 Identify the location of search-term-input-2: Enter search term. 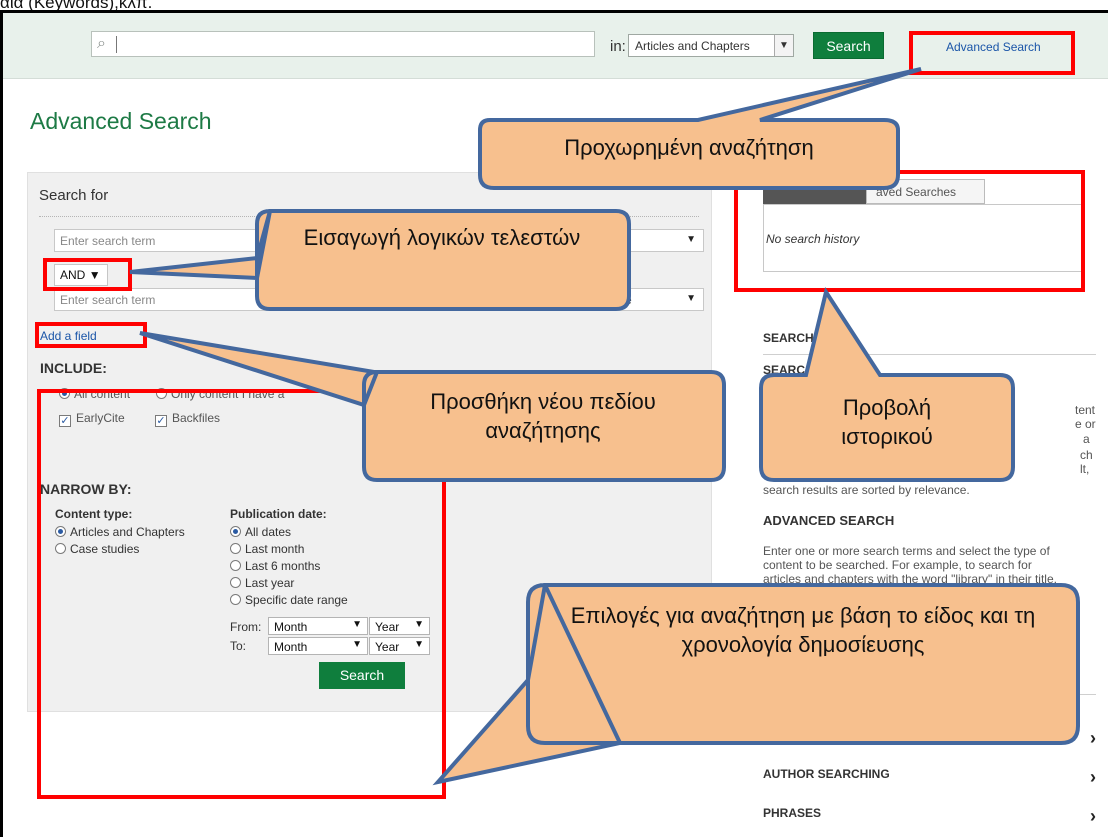
(308, 299).